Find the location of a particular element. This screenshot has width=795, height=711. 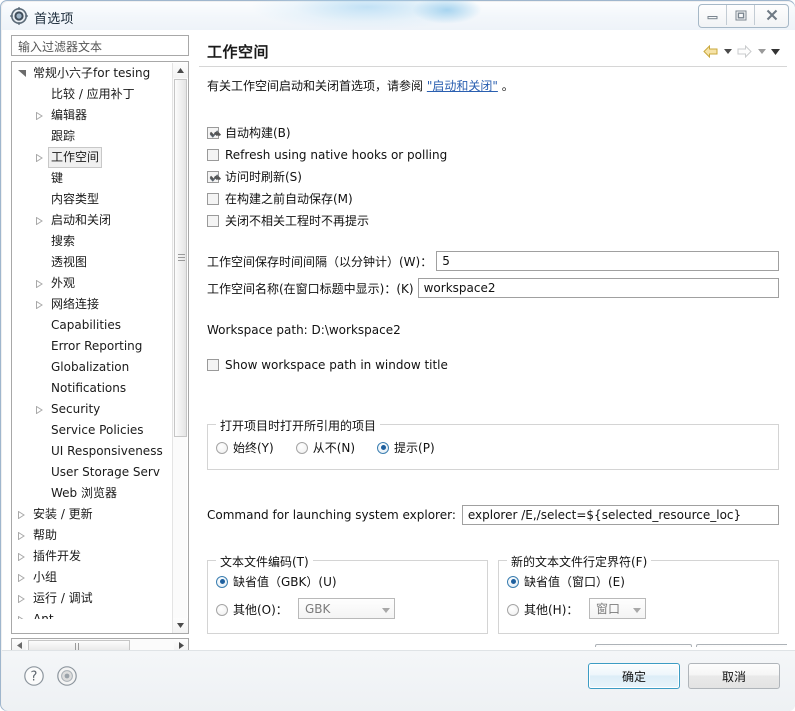

sidebar-item-label: 小组 is located at coordinates (45, 577).